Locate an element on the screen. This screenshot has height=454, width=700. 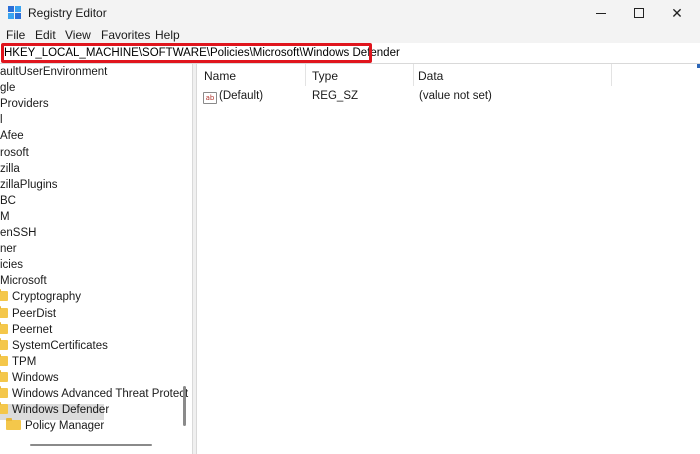
tree-item-label: Afee is located at coordinates (12, 136).